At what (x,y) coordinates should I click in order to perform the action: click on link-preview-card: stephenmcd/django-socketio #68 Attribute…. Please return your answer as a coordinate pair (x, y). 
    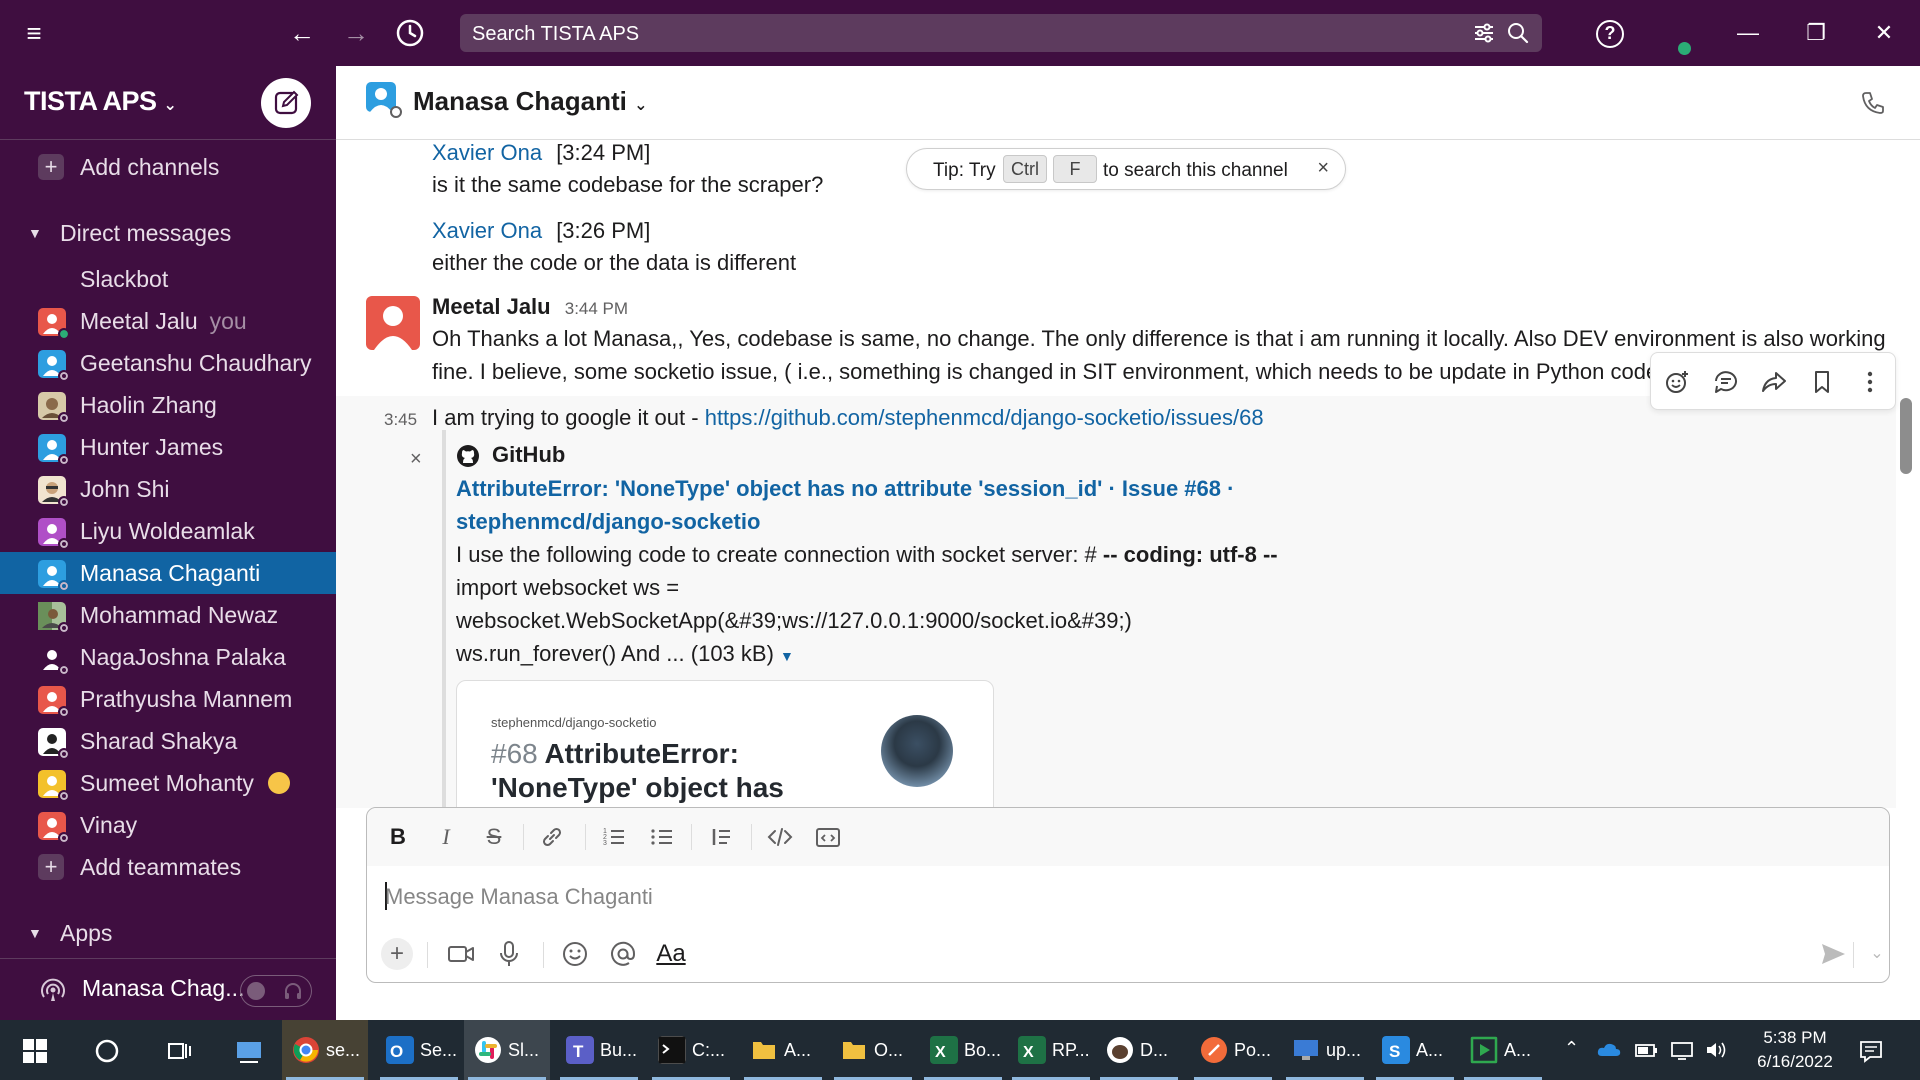
    Looking at the image, I should click on (725, 744).